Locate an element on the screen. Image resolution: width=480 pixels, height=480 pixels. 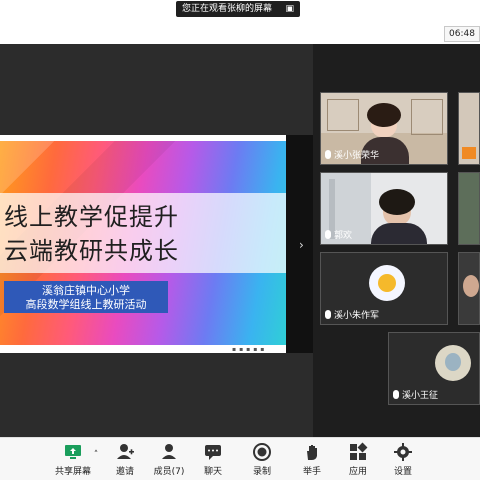
slide-activity: 高段数学组线上教研活动 is located at coordinates (86, 304).